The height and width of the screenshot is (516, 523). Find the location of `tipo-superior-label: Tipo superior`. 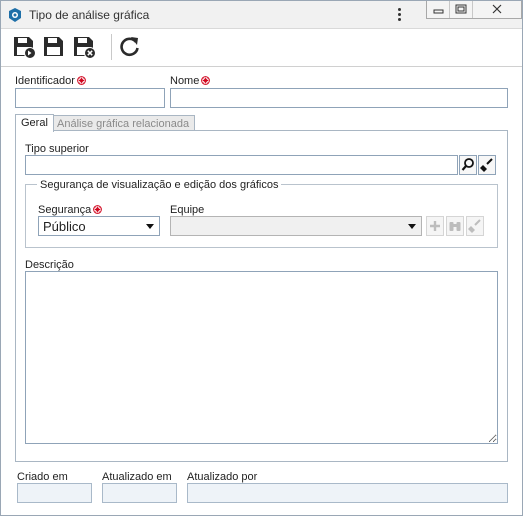

tipo-superior-label: Tipo superior is located at coordinates (57, 149).